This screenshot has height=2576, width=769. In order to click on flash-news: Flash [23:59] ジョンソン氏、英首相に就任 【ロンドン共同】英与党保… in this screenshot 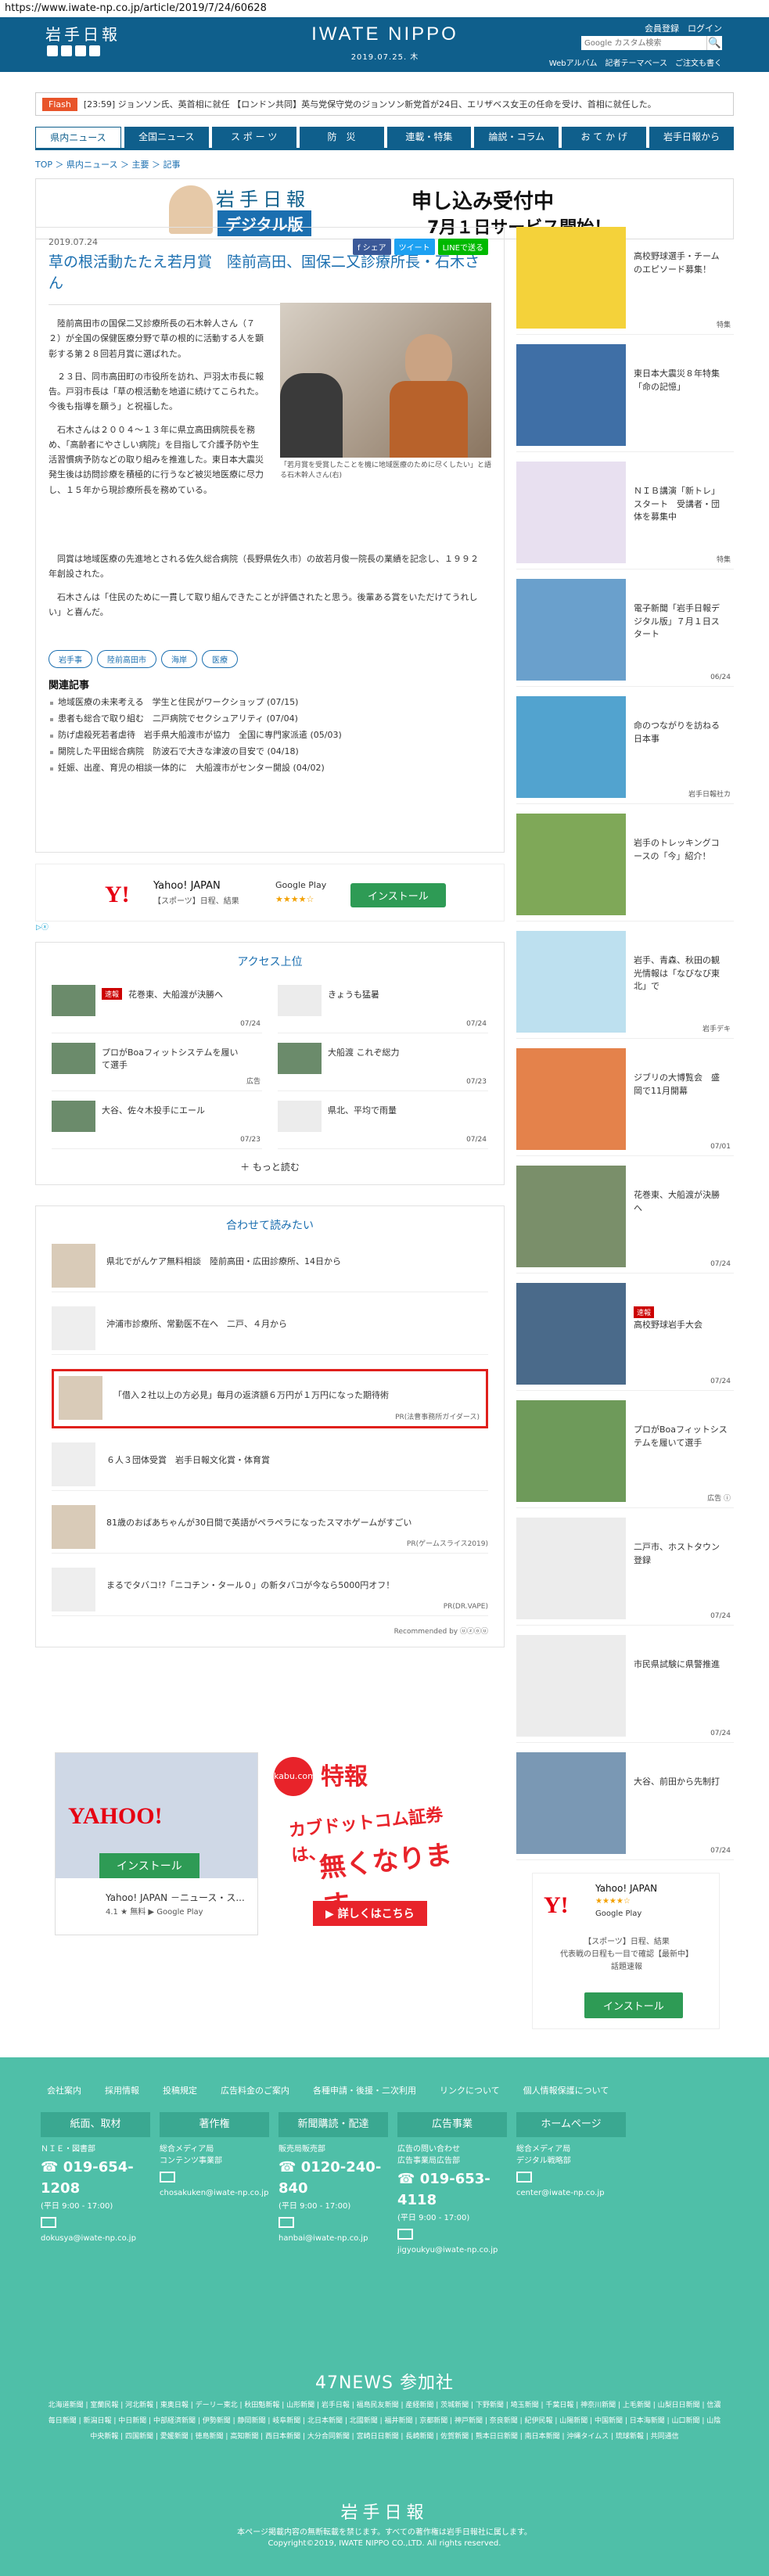, I will do `click(384, 104)`.